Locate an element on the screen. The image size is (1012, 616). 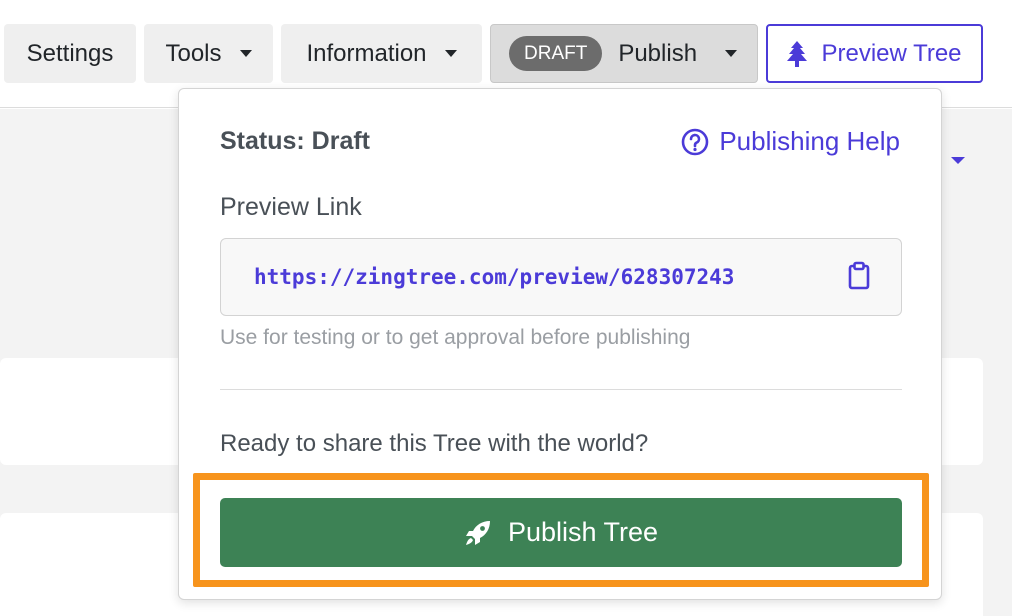
publish-dropdown-button: DRAFT Publish is located at coordinates (624, 53).